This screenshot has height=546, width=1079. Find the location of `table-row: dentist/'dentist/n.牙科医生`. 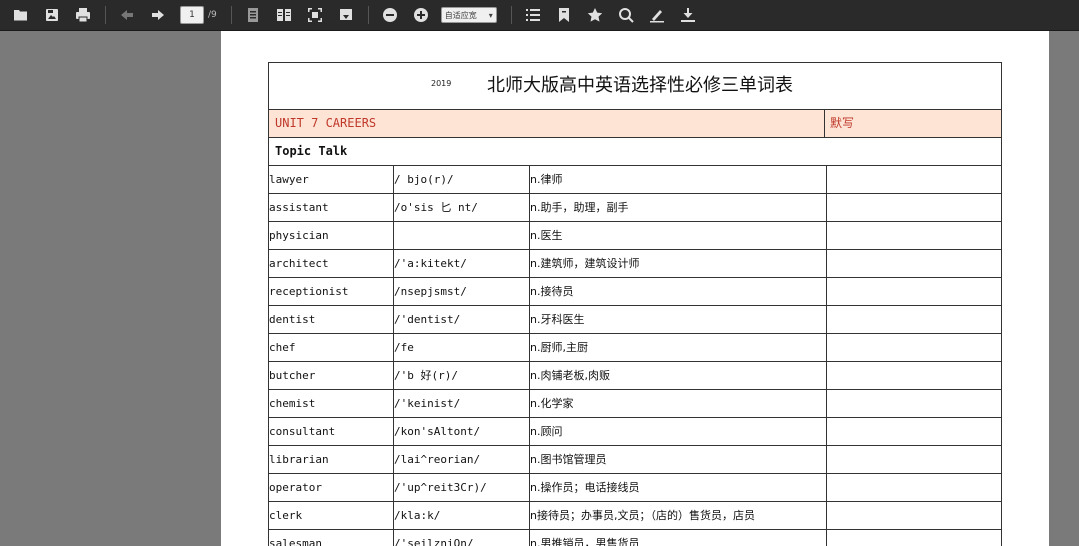

table-row: dentist/'dentist/n.牙科医生 is located at coordinates (635, 320).